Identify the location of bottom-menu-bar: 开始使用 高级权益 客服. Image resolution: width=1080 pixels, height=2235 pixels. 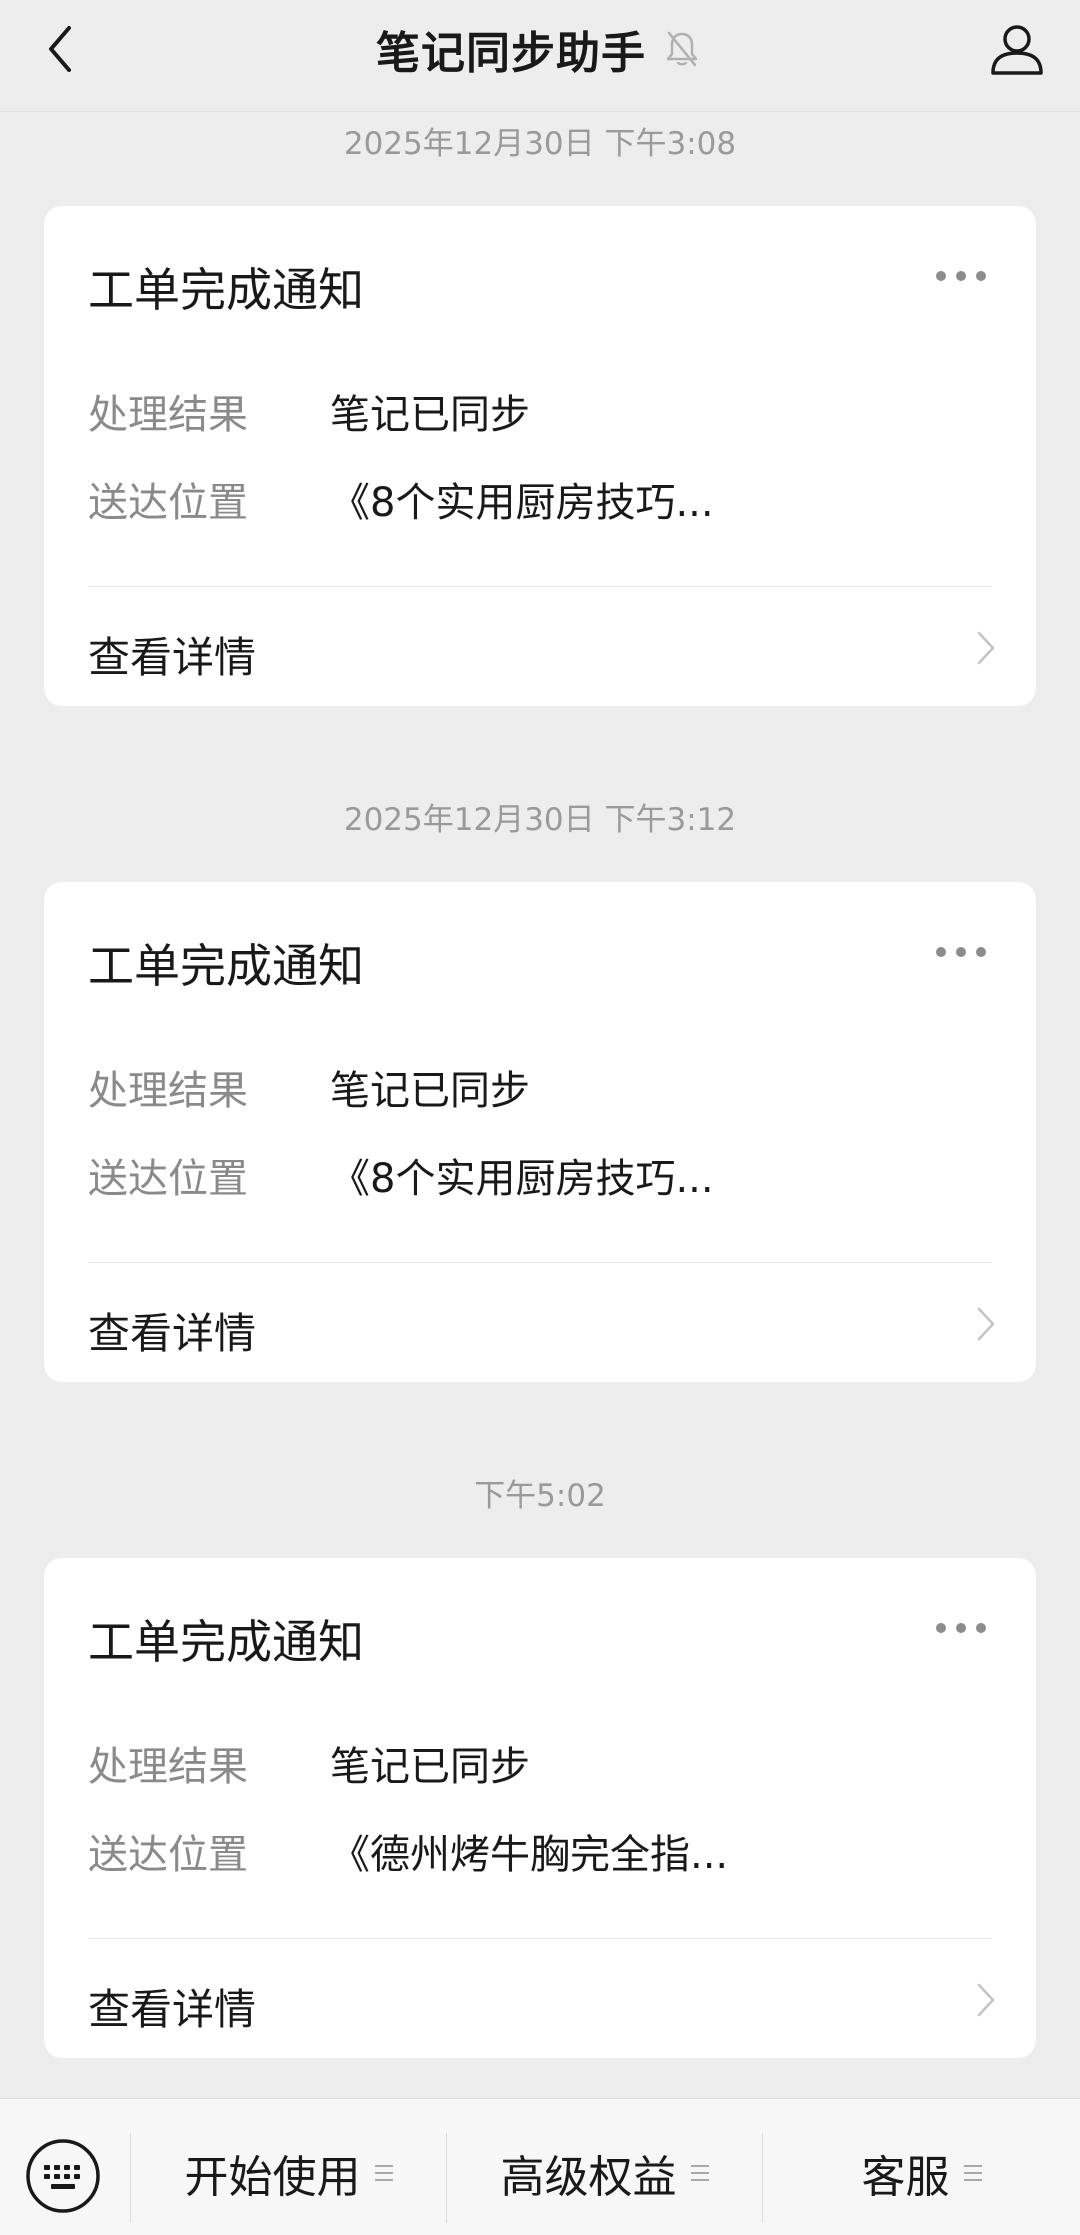
(540, 2166).